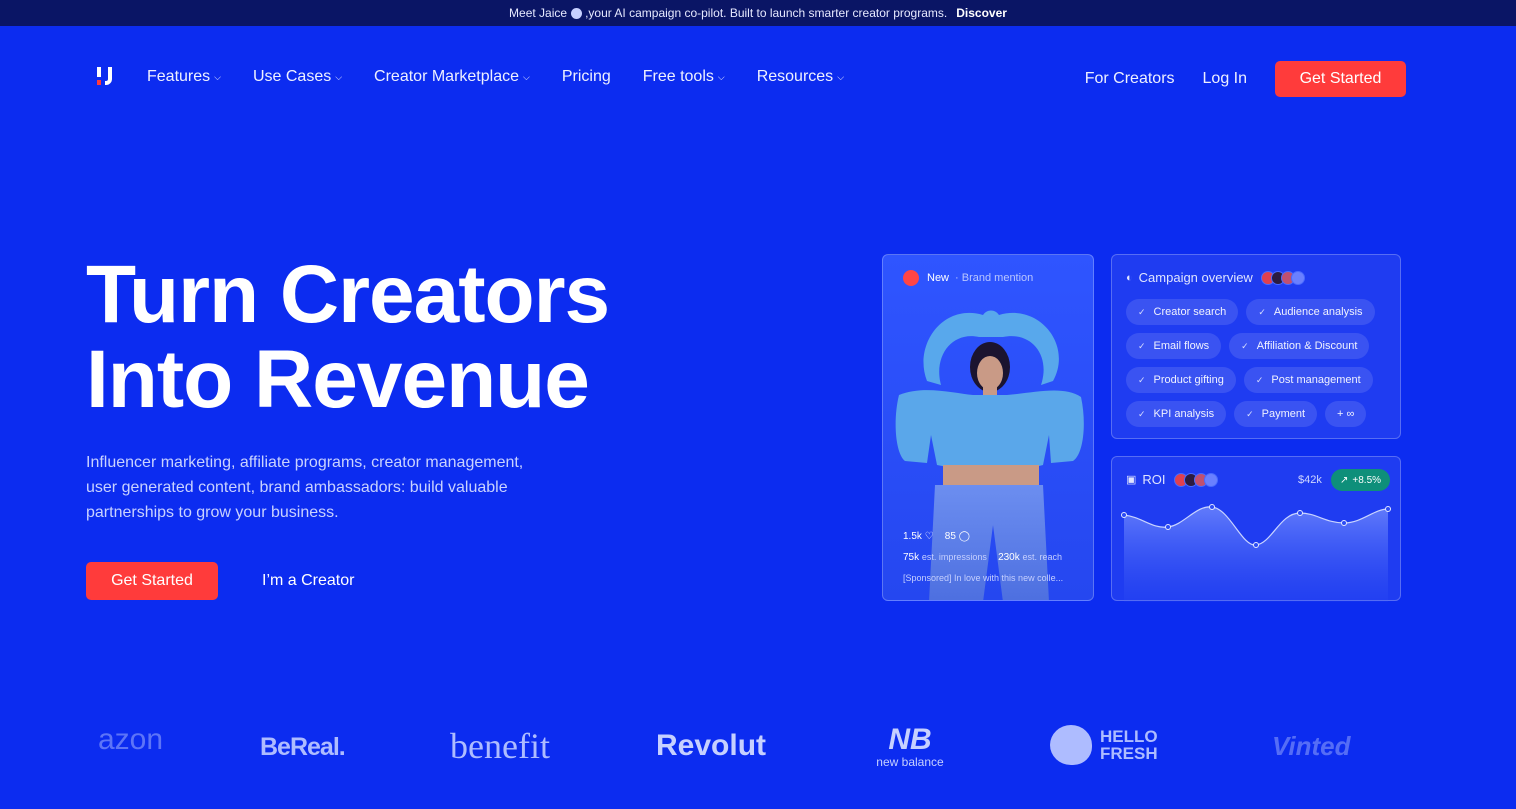 This screenshot has width=1516, height=809. I want to click on campaign-title: ◐ Campaign overview, so click(1215, 277).